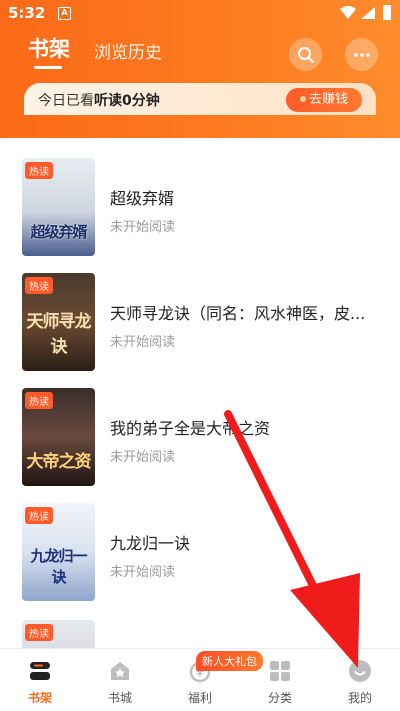 This screenshot has width=400, height=711. I want to click on nav-profile: 我的, so click(360, 680).